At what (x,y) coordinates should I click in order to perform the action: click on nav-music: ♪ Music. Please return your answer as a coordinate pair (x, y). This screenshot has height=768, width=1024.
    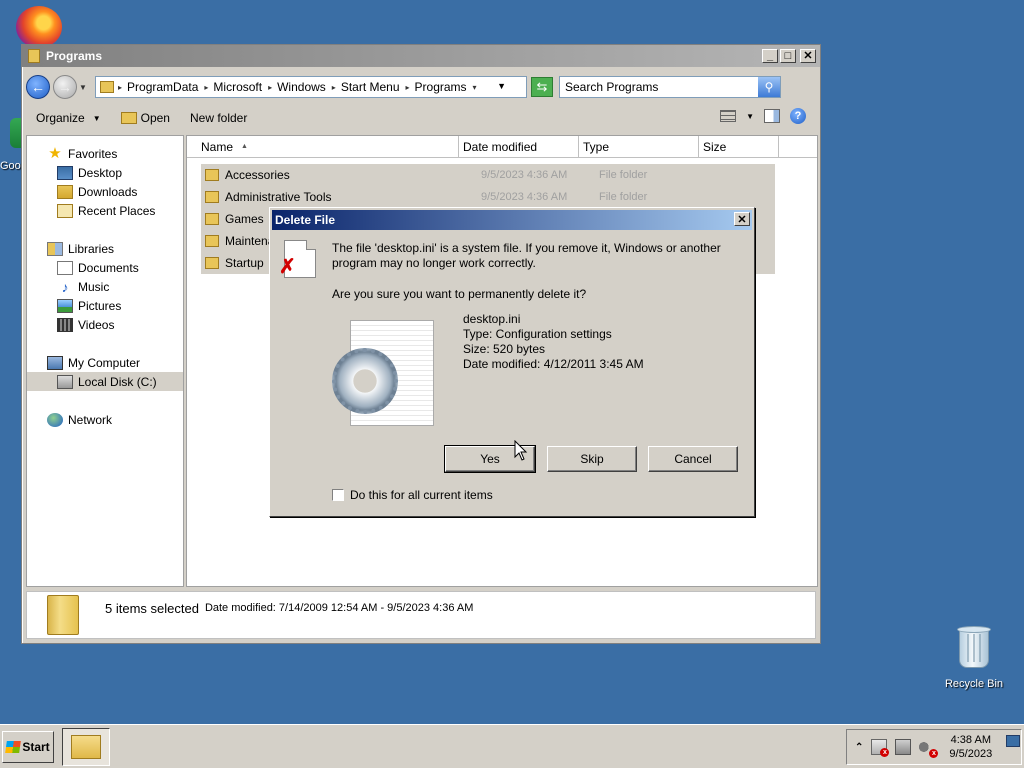
    Looking at the image, I should click on (105, 286).